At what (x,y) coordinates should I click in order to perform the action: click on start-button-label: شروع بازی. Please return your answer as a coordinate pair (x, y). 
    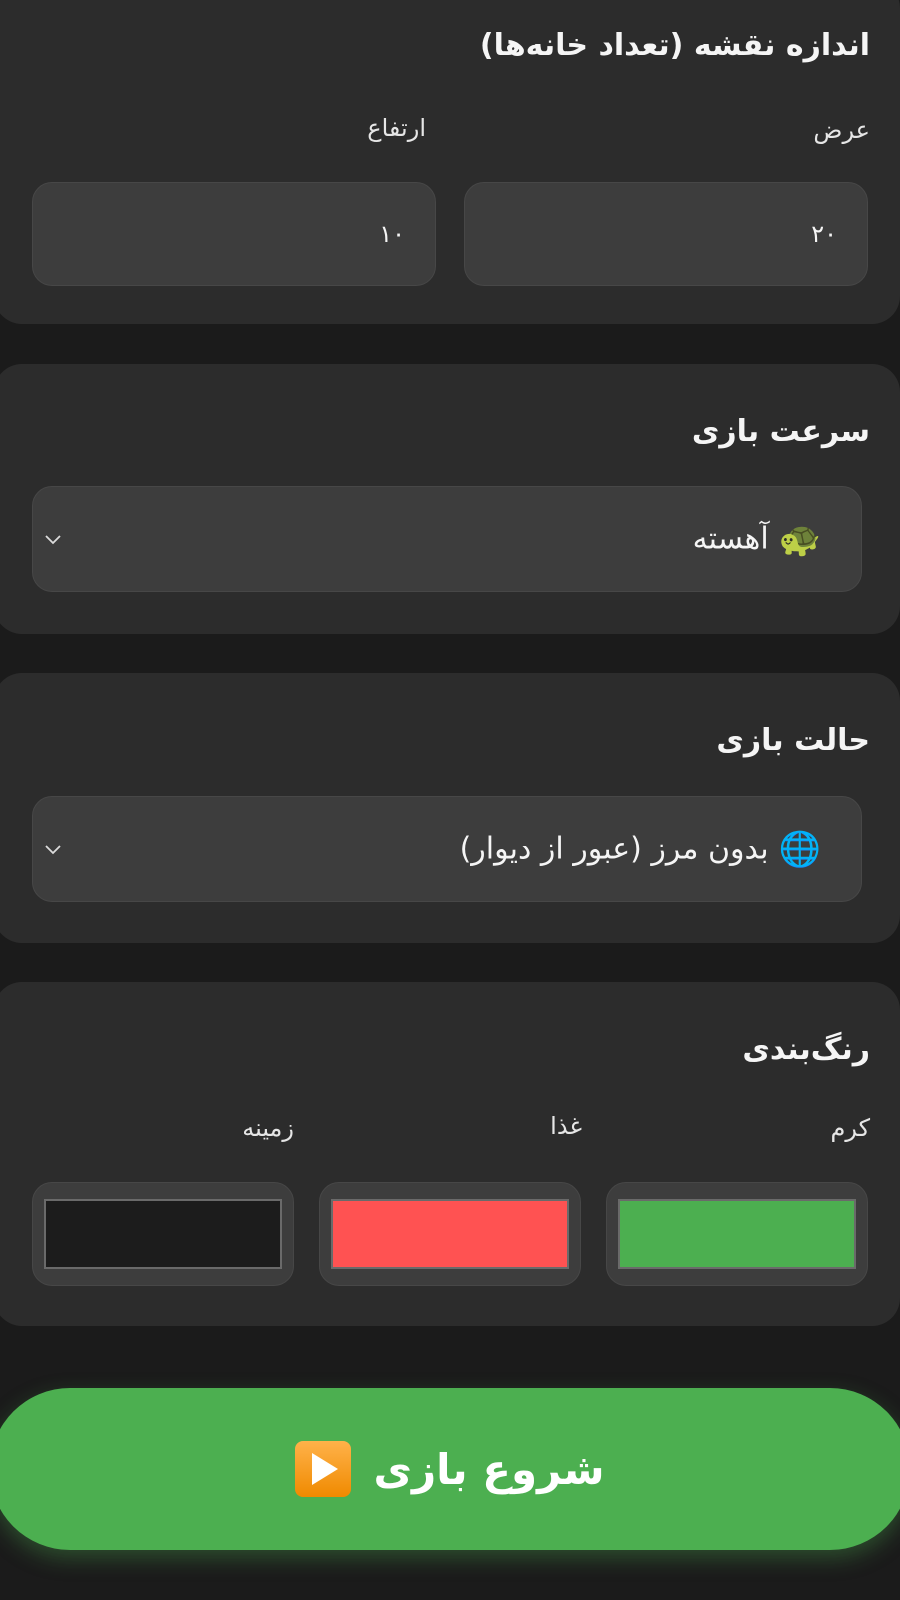
    Looking at the image, I should click on (489, 1469).